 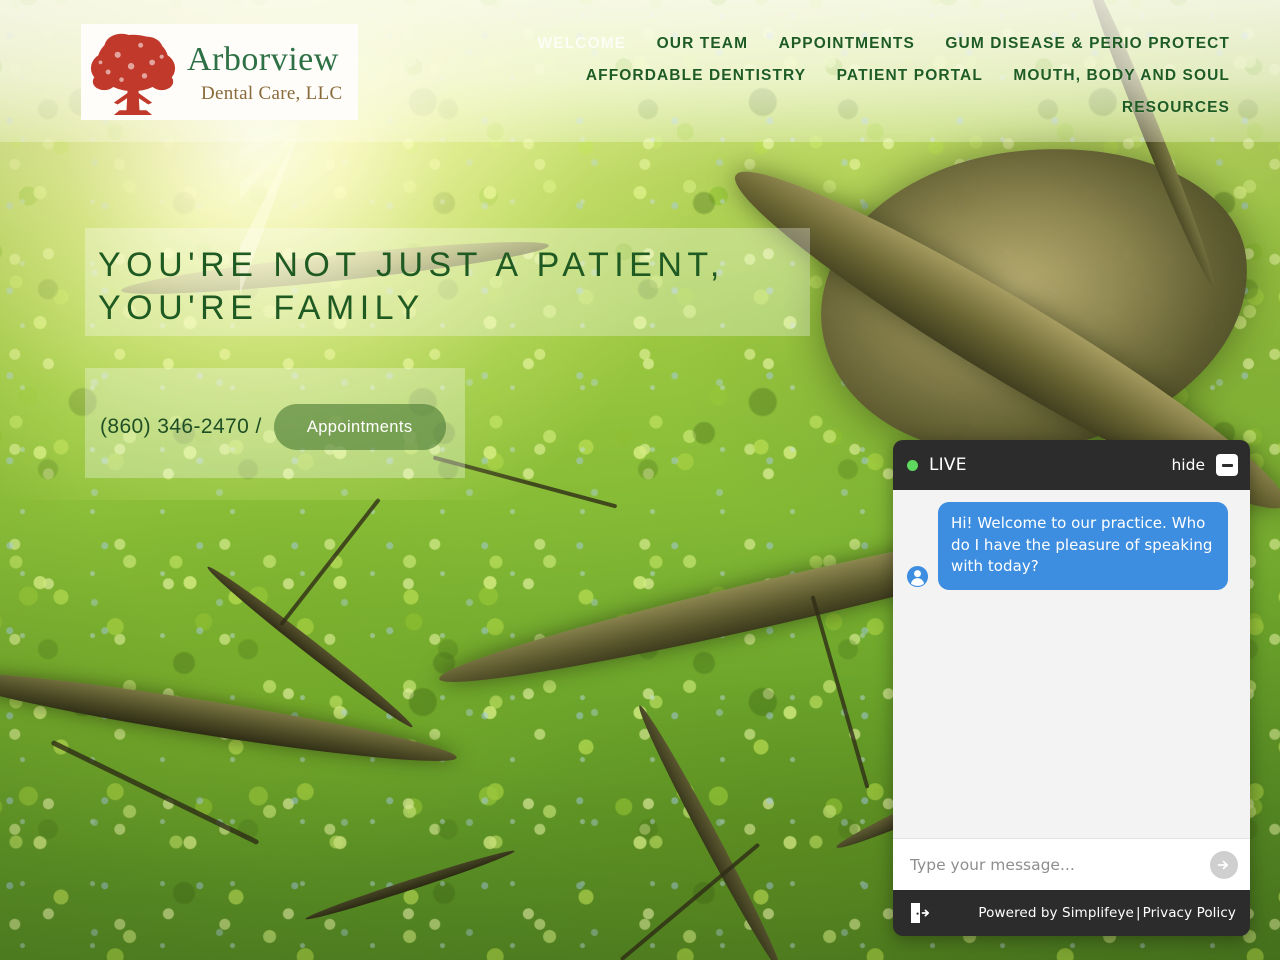 What do you see at coordinates (1071, 465) in the screenshot?
I see `chat-header: LIVE hide` at bounding box center [1071, 465].